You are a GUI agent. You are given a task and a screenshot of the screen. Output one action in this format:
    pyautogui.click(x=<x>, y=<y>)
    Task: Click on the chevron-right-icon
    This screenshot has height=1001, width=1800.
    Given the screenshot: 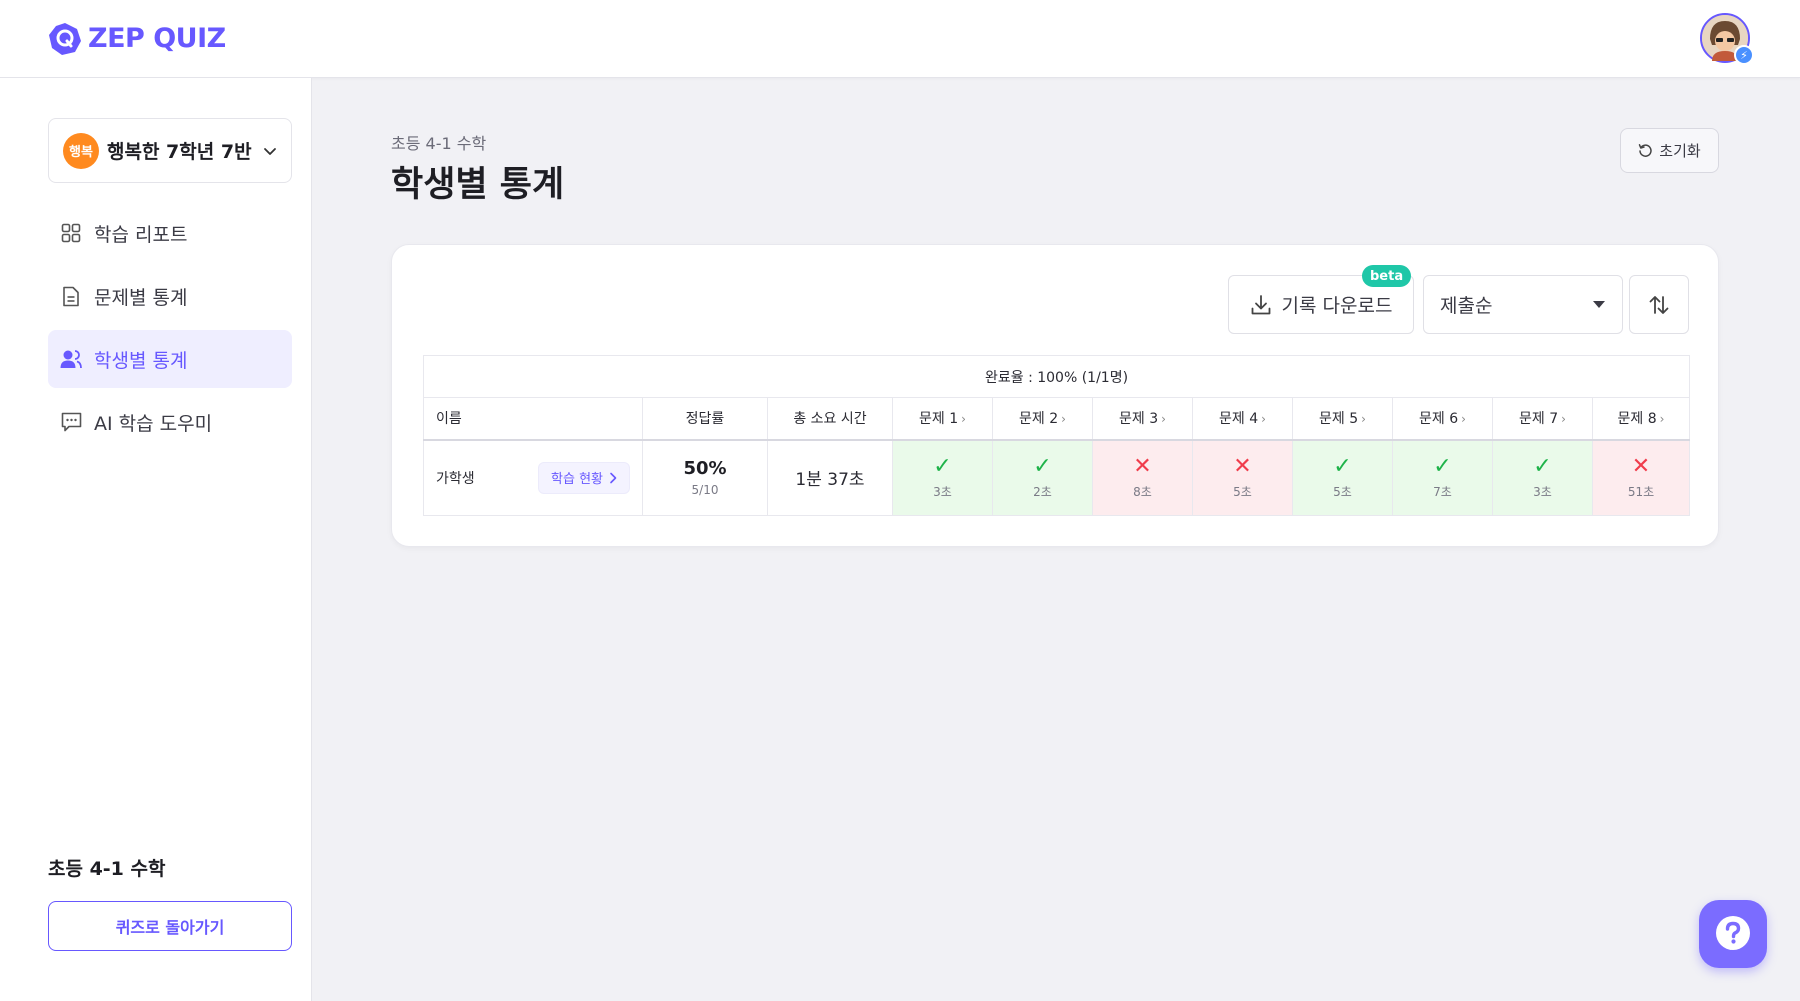 What is the action you would take?
    pyautogui.click(x=613, y=478)
    